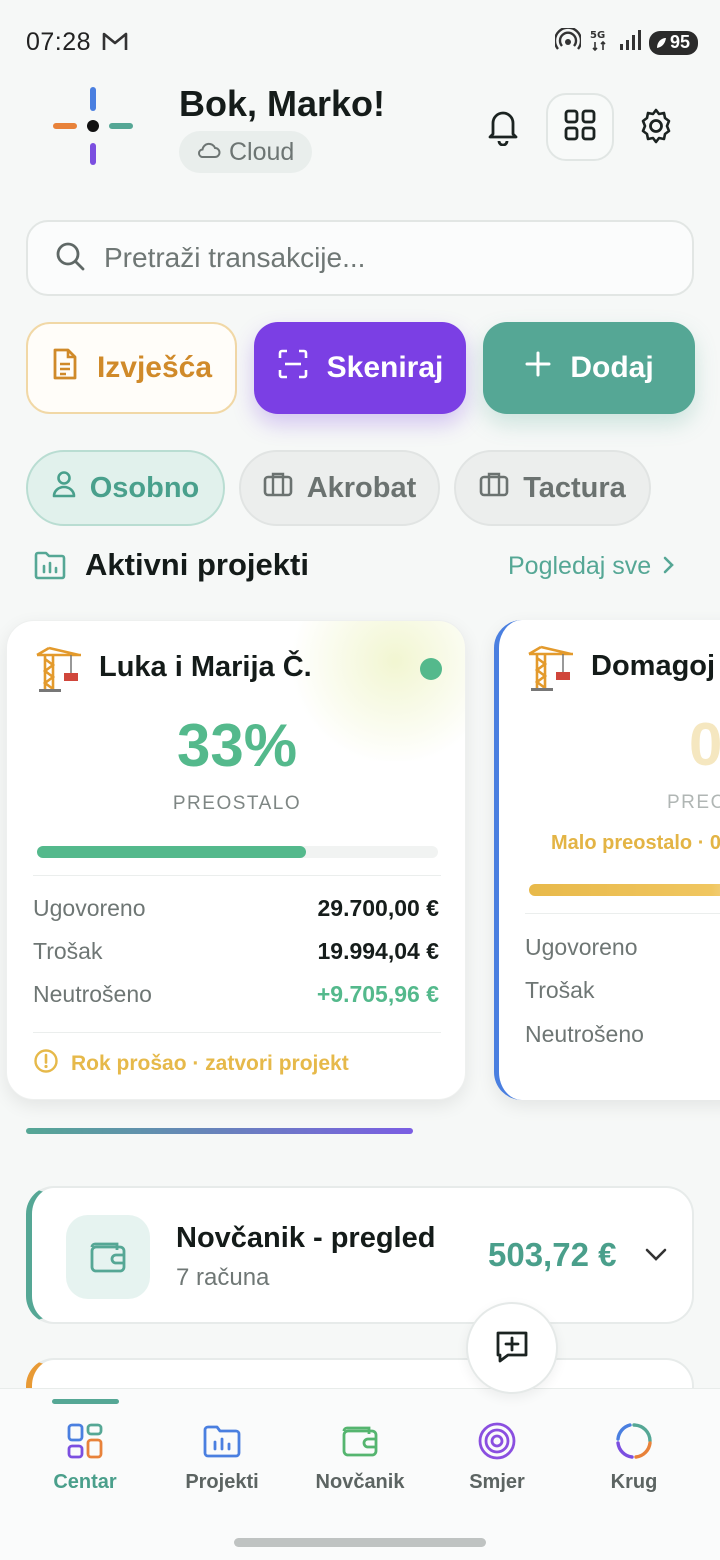 This screenshot has width=720, height=1560. What do you see at coordinates (653, 666) in the screenshot?
I see `project-name: Domagoj` at bounding box center [653, 666].